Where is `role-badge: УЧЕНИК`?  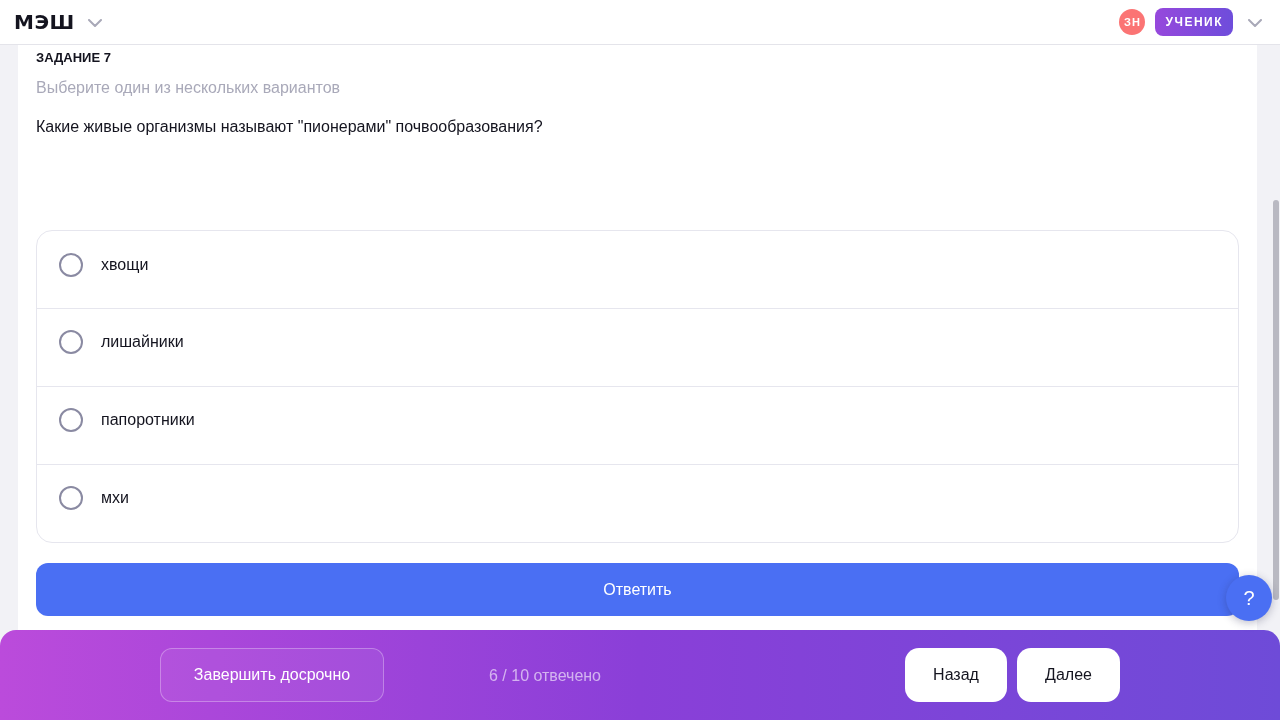 role-badge: УЧЕНИК is located at coordinates (1194, 22).